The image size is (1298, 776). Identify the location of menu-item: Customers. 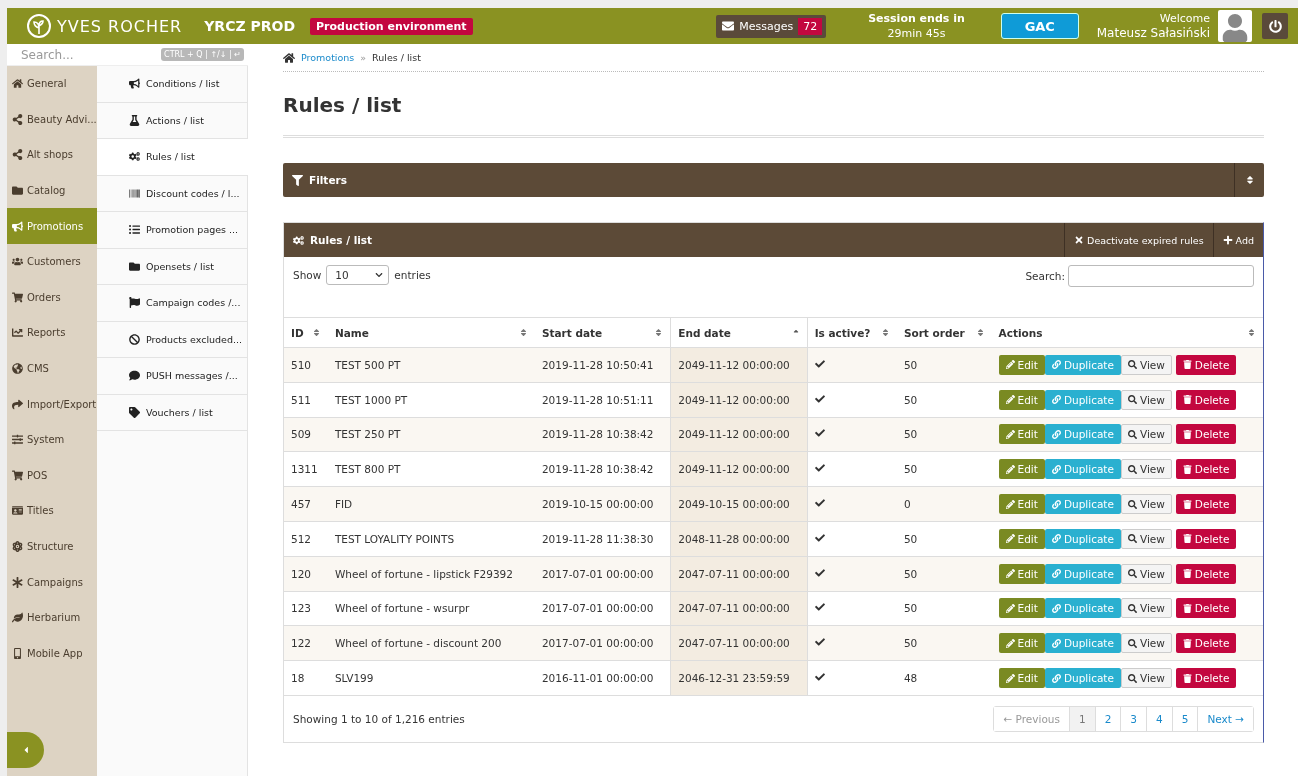
(52, 261).